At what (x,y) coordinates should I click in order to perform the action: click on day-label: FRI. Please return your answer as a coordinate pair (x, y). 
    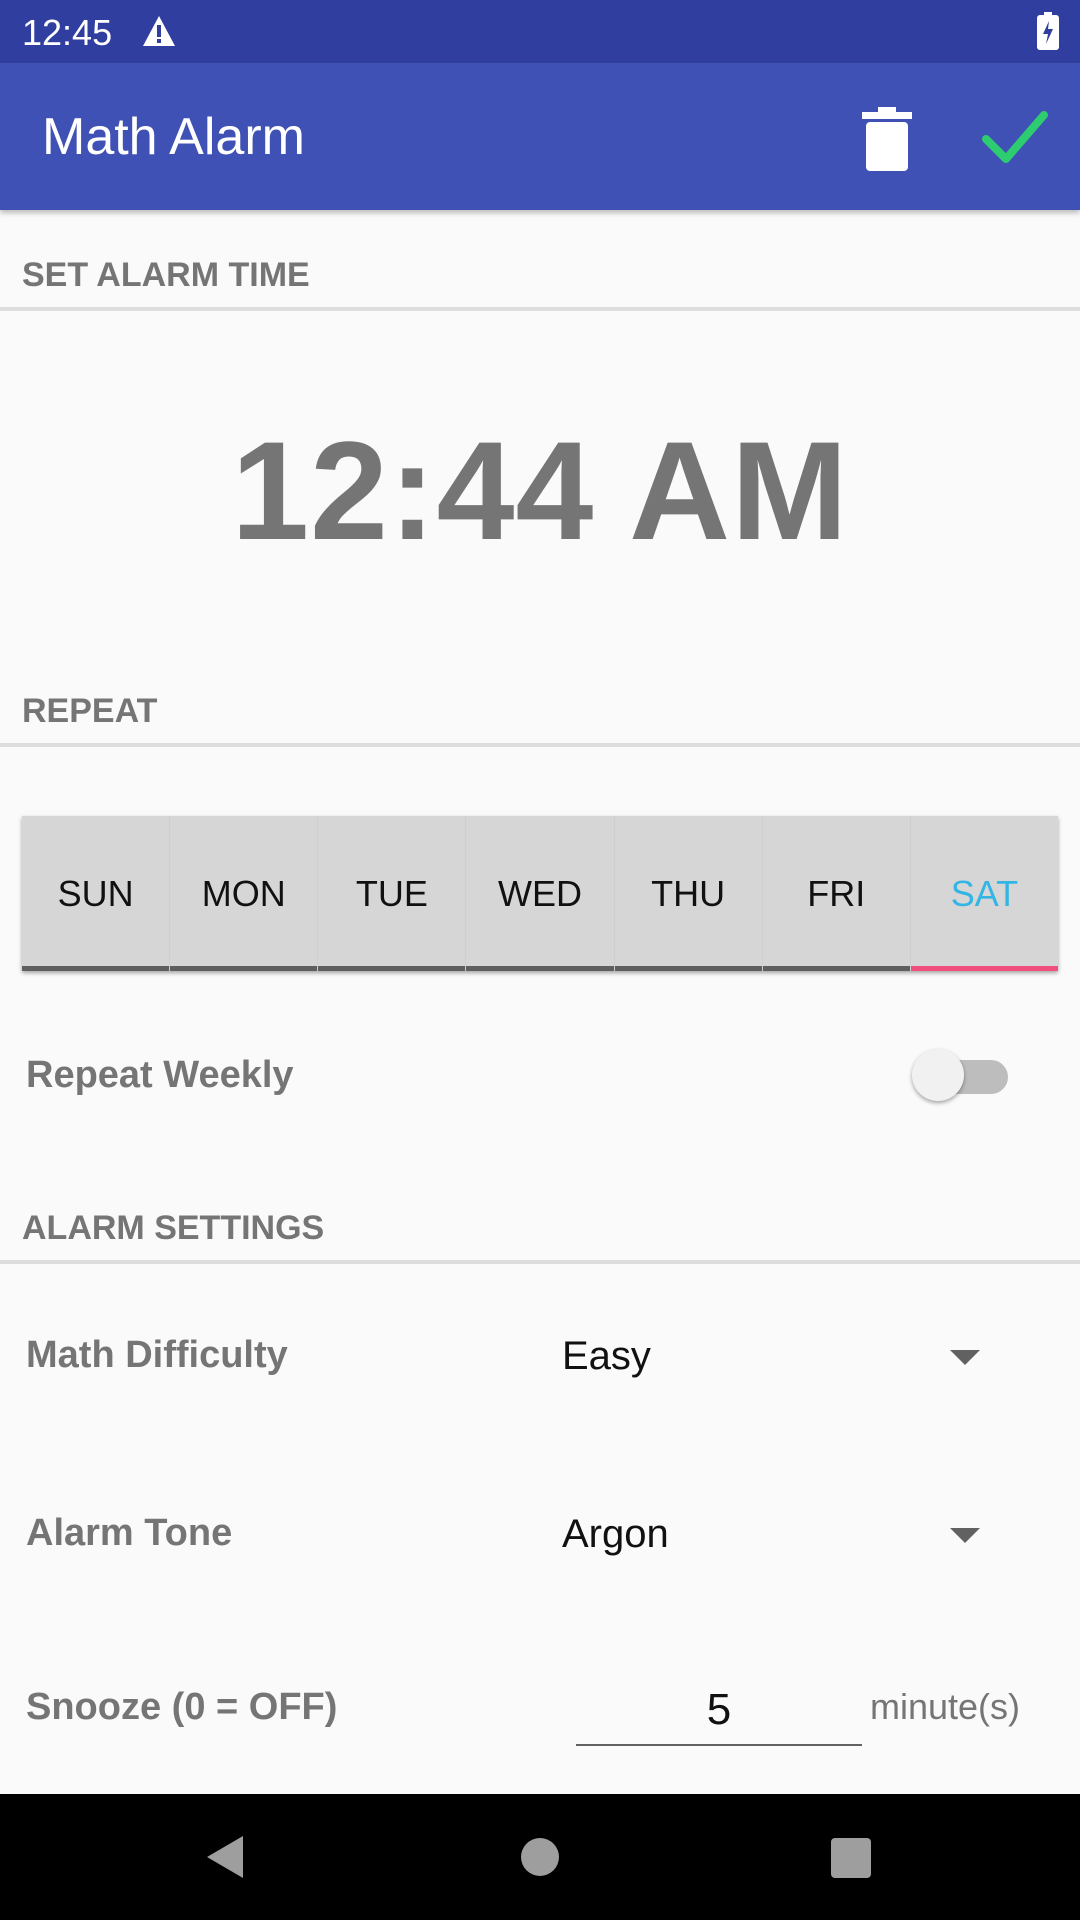
    Looking at the image, I should click on (836, 893).